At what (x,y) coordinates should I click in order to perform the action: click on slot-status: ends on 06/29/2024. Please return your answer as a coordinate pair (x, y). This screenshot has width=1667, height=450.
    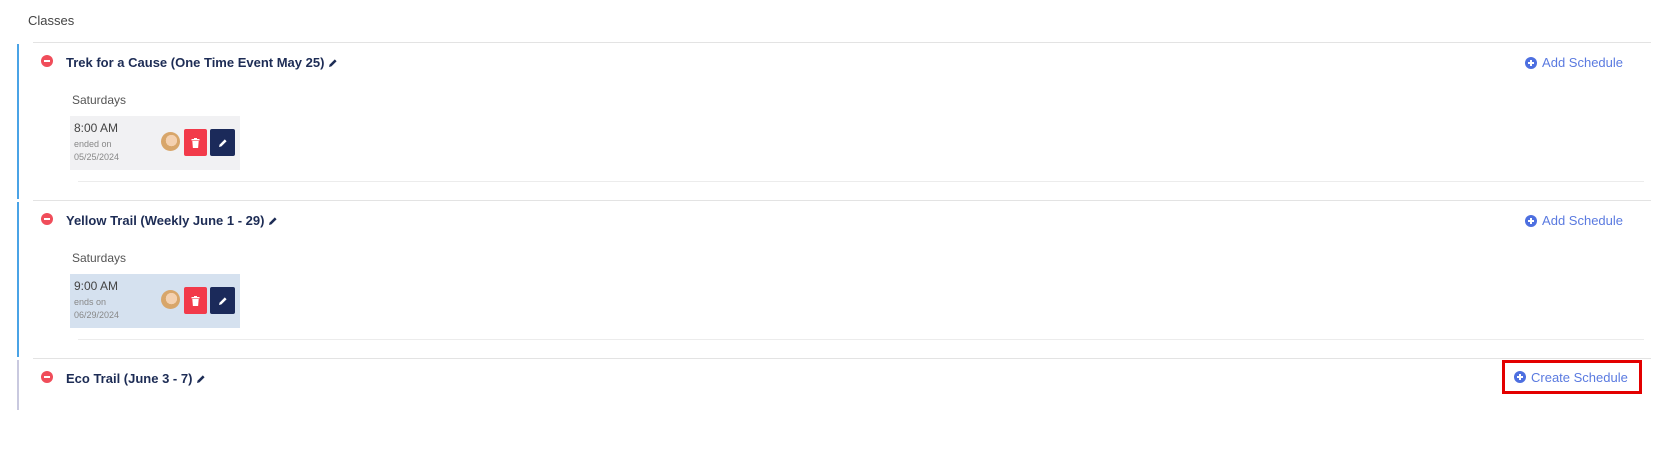
    Looking at the image, I should click on (96, 309).